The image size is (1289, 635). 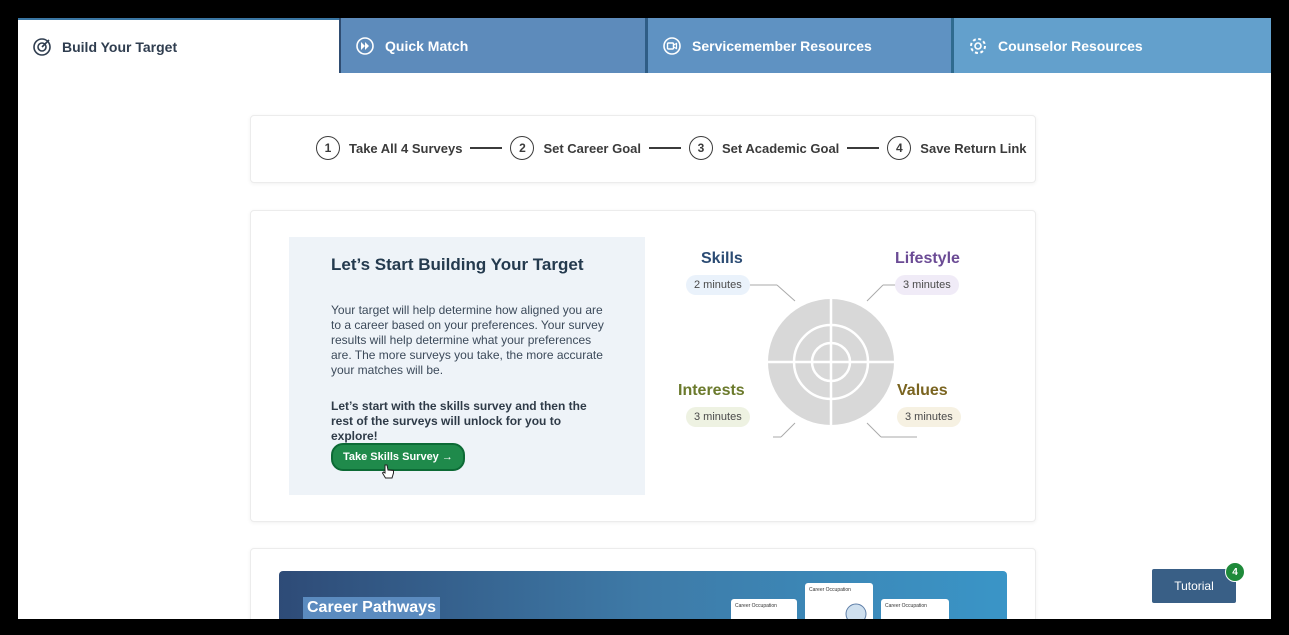 What do you see at coordinates (1070, 45) in the screenshot?
I see `tab-label: Counselor Resources` at bounding box center [1070, 45].